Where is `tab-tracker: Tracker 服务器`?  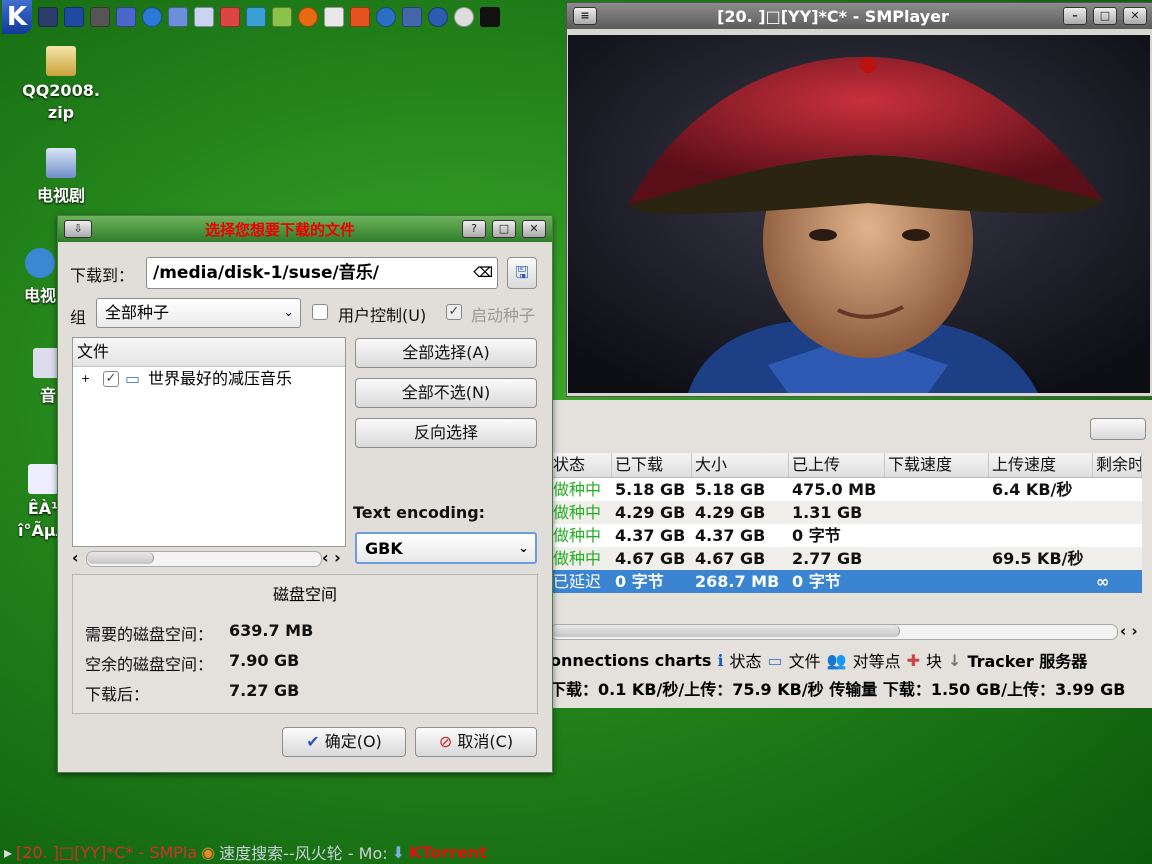 tab-tracker: Tracker 服务器 is located at coordinates (1027, 660).